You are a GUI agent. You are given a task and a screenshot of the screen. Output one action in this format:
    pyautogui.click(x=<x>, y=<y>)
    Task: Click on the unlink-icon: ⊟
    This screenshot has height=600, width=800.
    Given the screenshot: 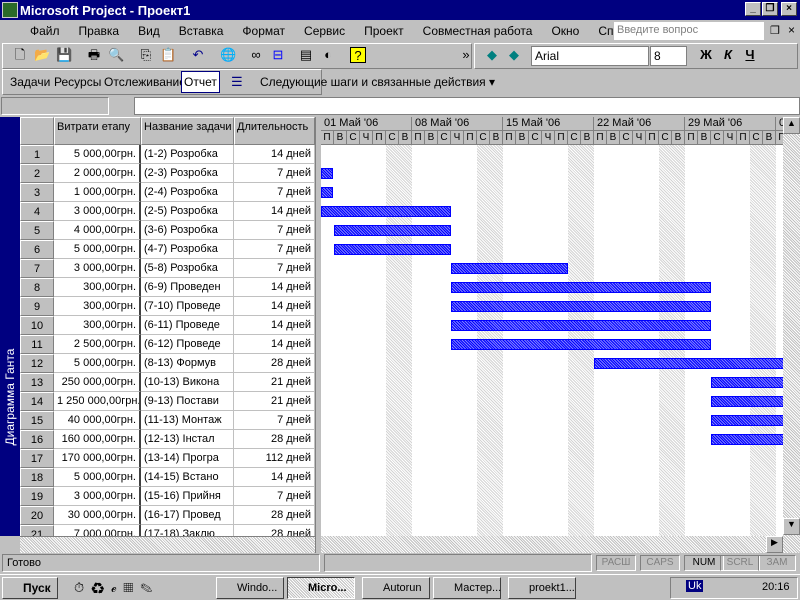 What is the action you would take?
    pyautogui.click(x=278, y=55)
    